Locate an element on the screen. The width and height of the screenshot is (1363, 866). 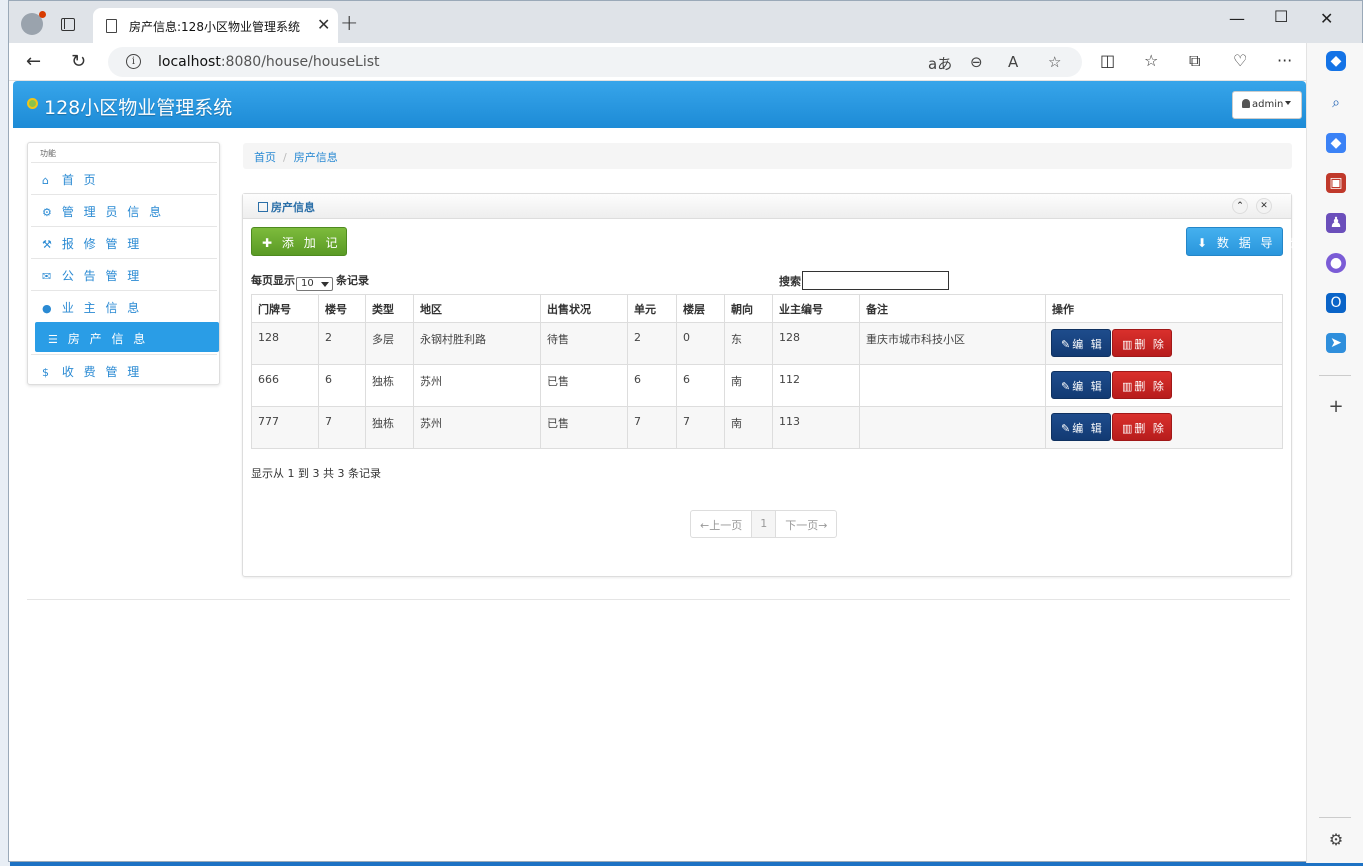
user-icon: ● is located at coordinates (47, 308).